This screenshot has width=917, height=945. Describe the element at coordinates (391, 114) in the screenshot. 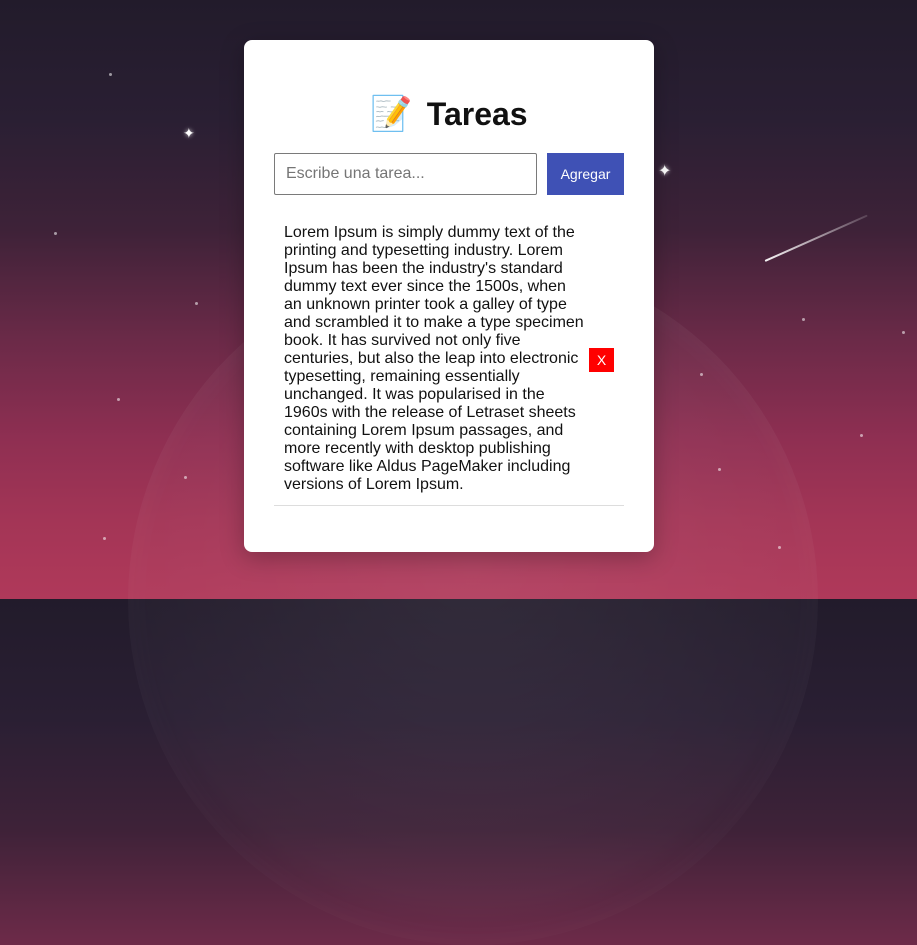

I see `memo-icon: 📝` at that location.